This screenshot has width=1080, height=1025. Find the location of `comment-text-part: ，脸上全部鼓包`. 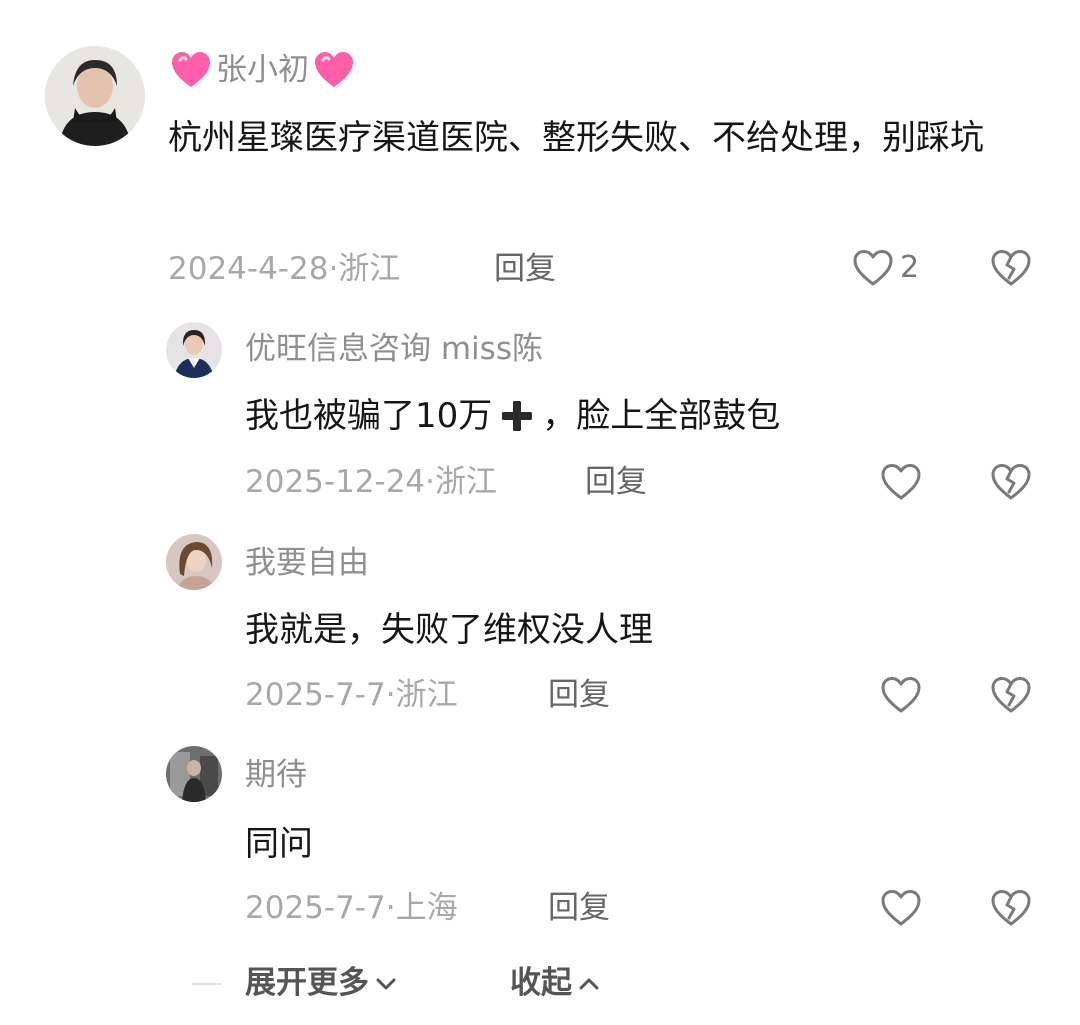

comment-text-part: ，脸上全部鼓包 is located at coordinates (661, 416).